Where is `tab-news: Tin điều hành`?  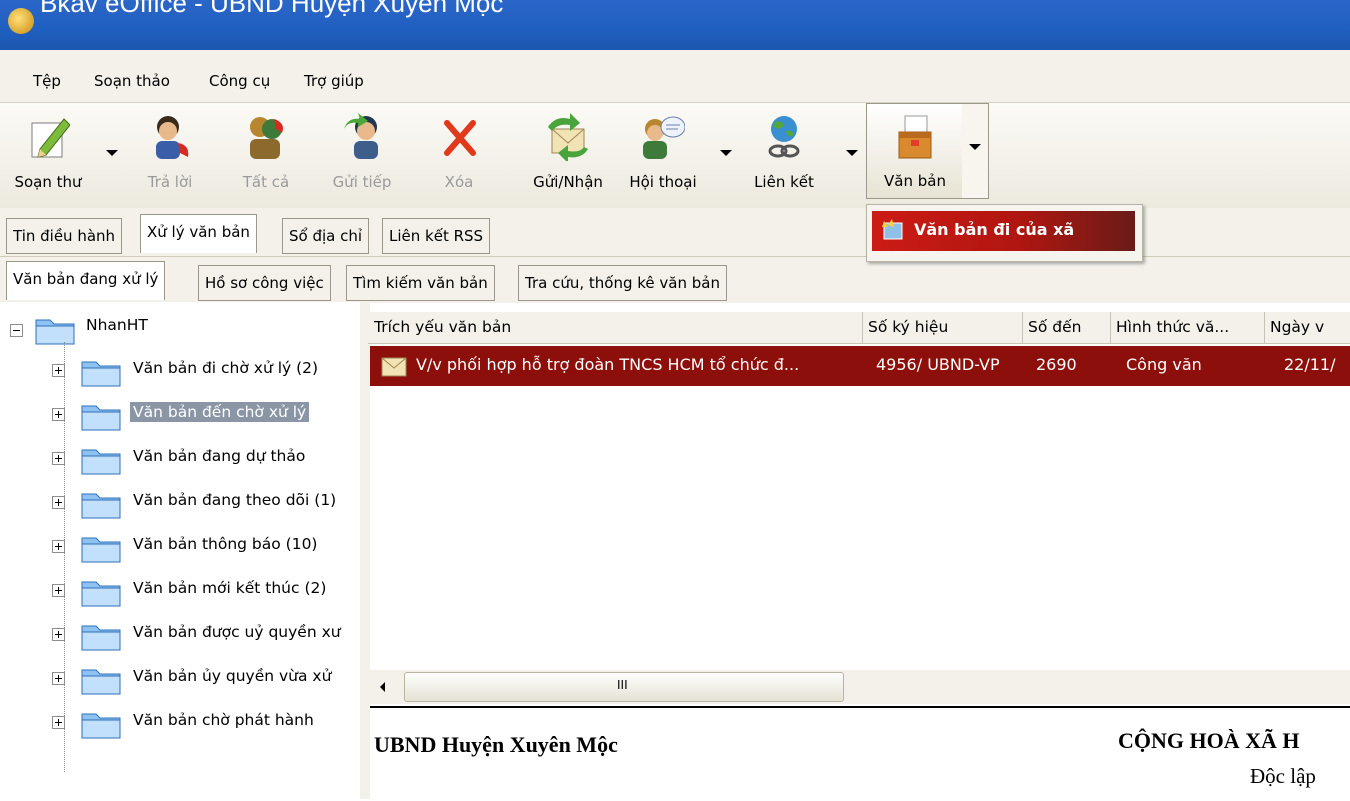
tab-news: Tin điều hành is located at coordinates (64, 236).